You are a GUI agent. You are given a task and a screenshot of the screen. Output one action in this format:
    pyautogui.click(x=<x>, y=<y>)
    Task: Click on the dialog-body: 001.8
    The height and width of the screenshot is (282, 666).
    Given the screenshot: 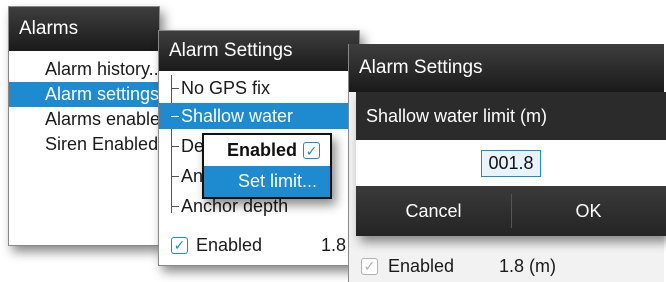 What is the action you would take?
    pyautogui.click(x=511, y=163)
    